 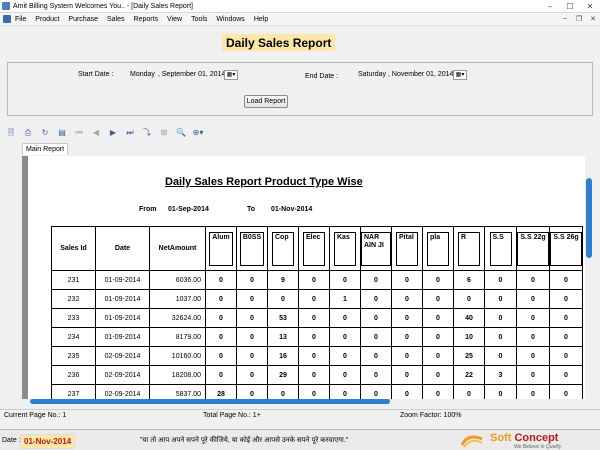 I want to click on table-row: 236 02-09-2014 18208.00 0 0 29 0 0 0 0 0 22 3 0 0, so click(x=317, y=375).